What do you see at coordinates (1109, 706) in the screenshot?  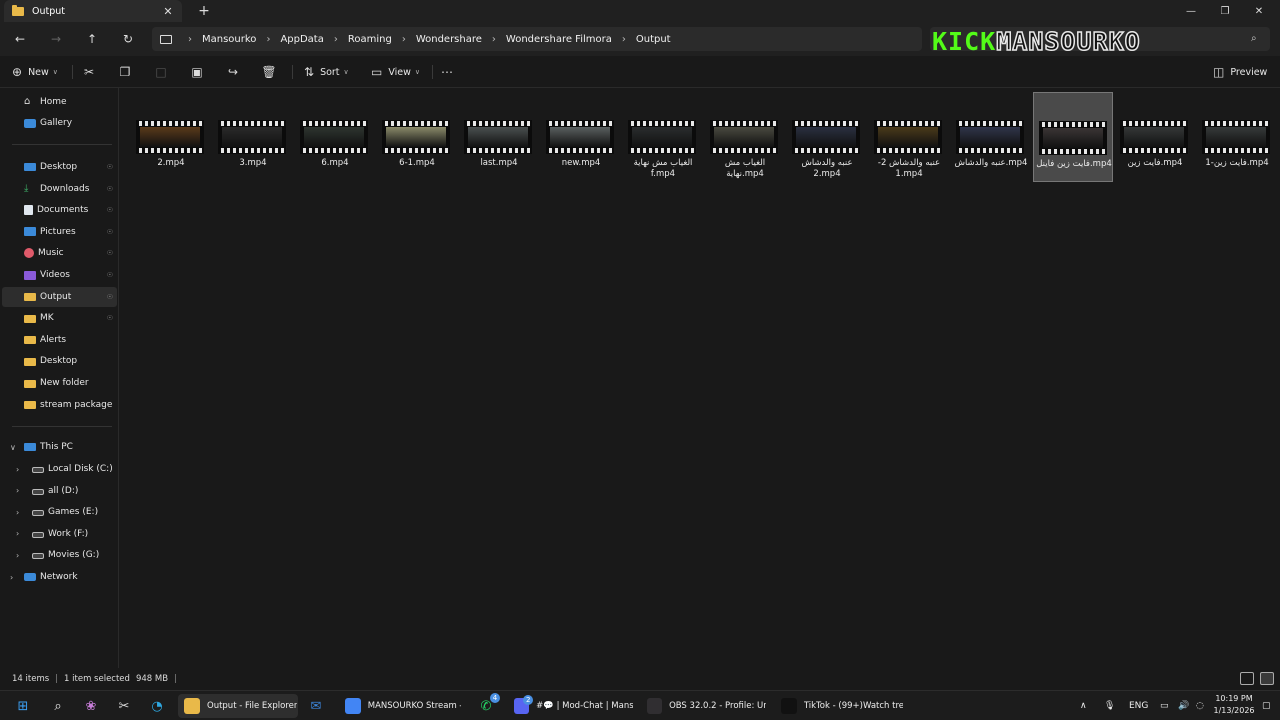 I see `microphone-icon: 🎙` at bounding box center [1109, 706].